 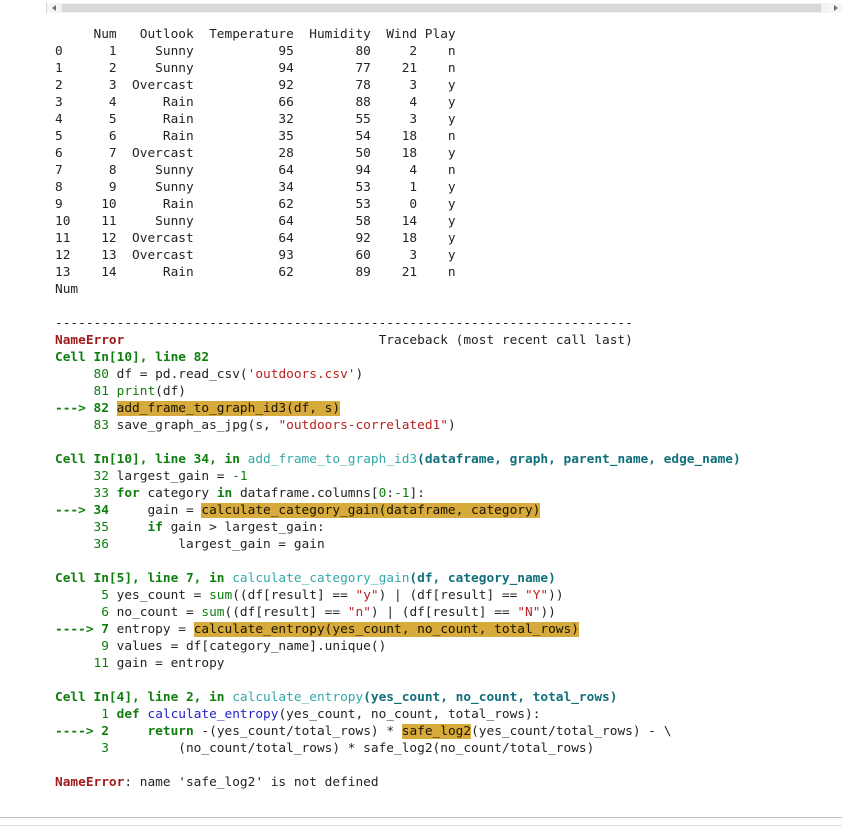 What do you see at coordinates (448, 357) in the screenshot?
I see `frame-header: Cell In[10], line 82` at bounding box center [448, 357].